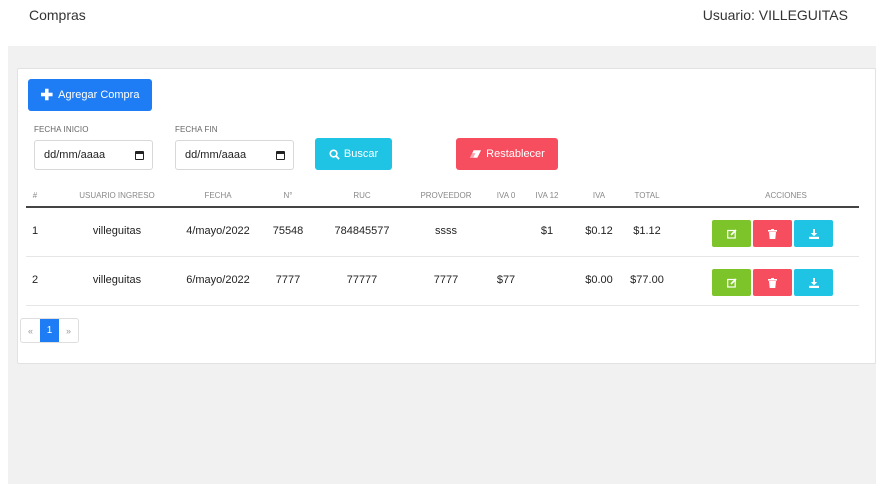 The image size is (876, 484). Describe the element at coordinates (547, 231) in the screenshot. I see `cell-iva12: $1` at that location.